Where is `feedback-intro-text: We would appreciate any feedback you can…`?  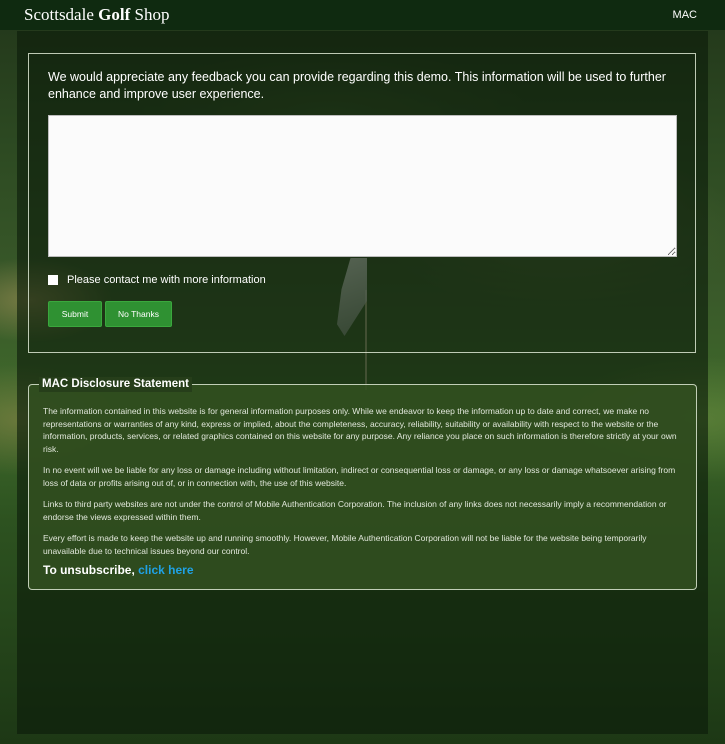 feedback-intro-text: We would appreciate any feedback you can… is located at coordinates (357, 85).